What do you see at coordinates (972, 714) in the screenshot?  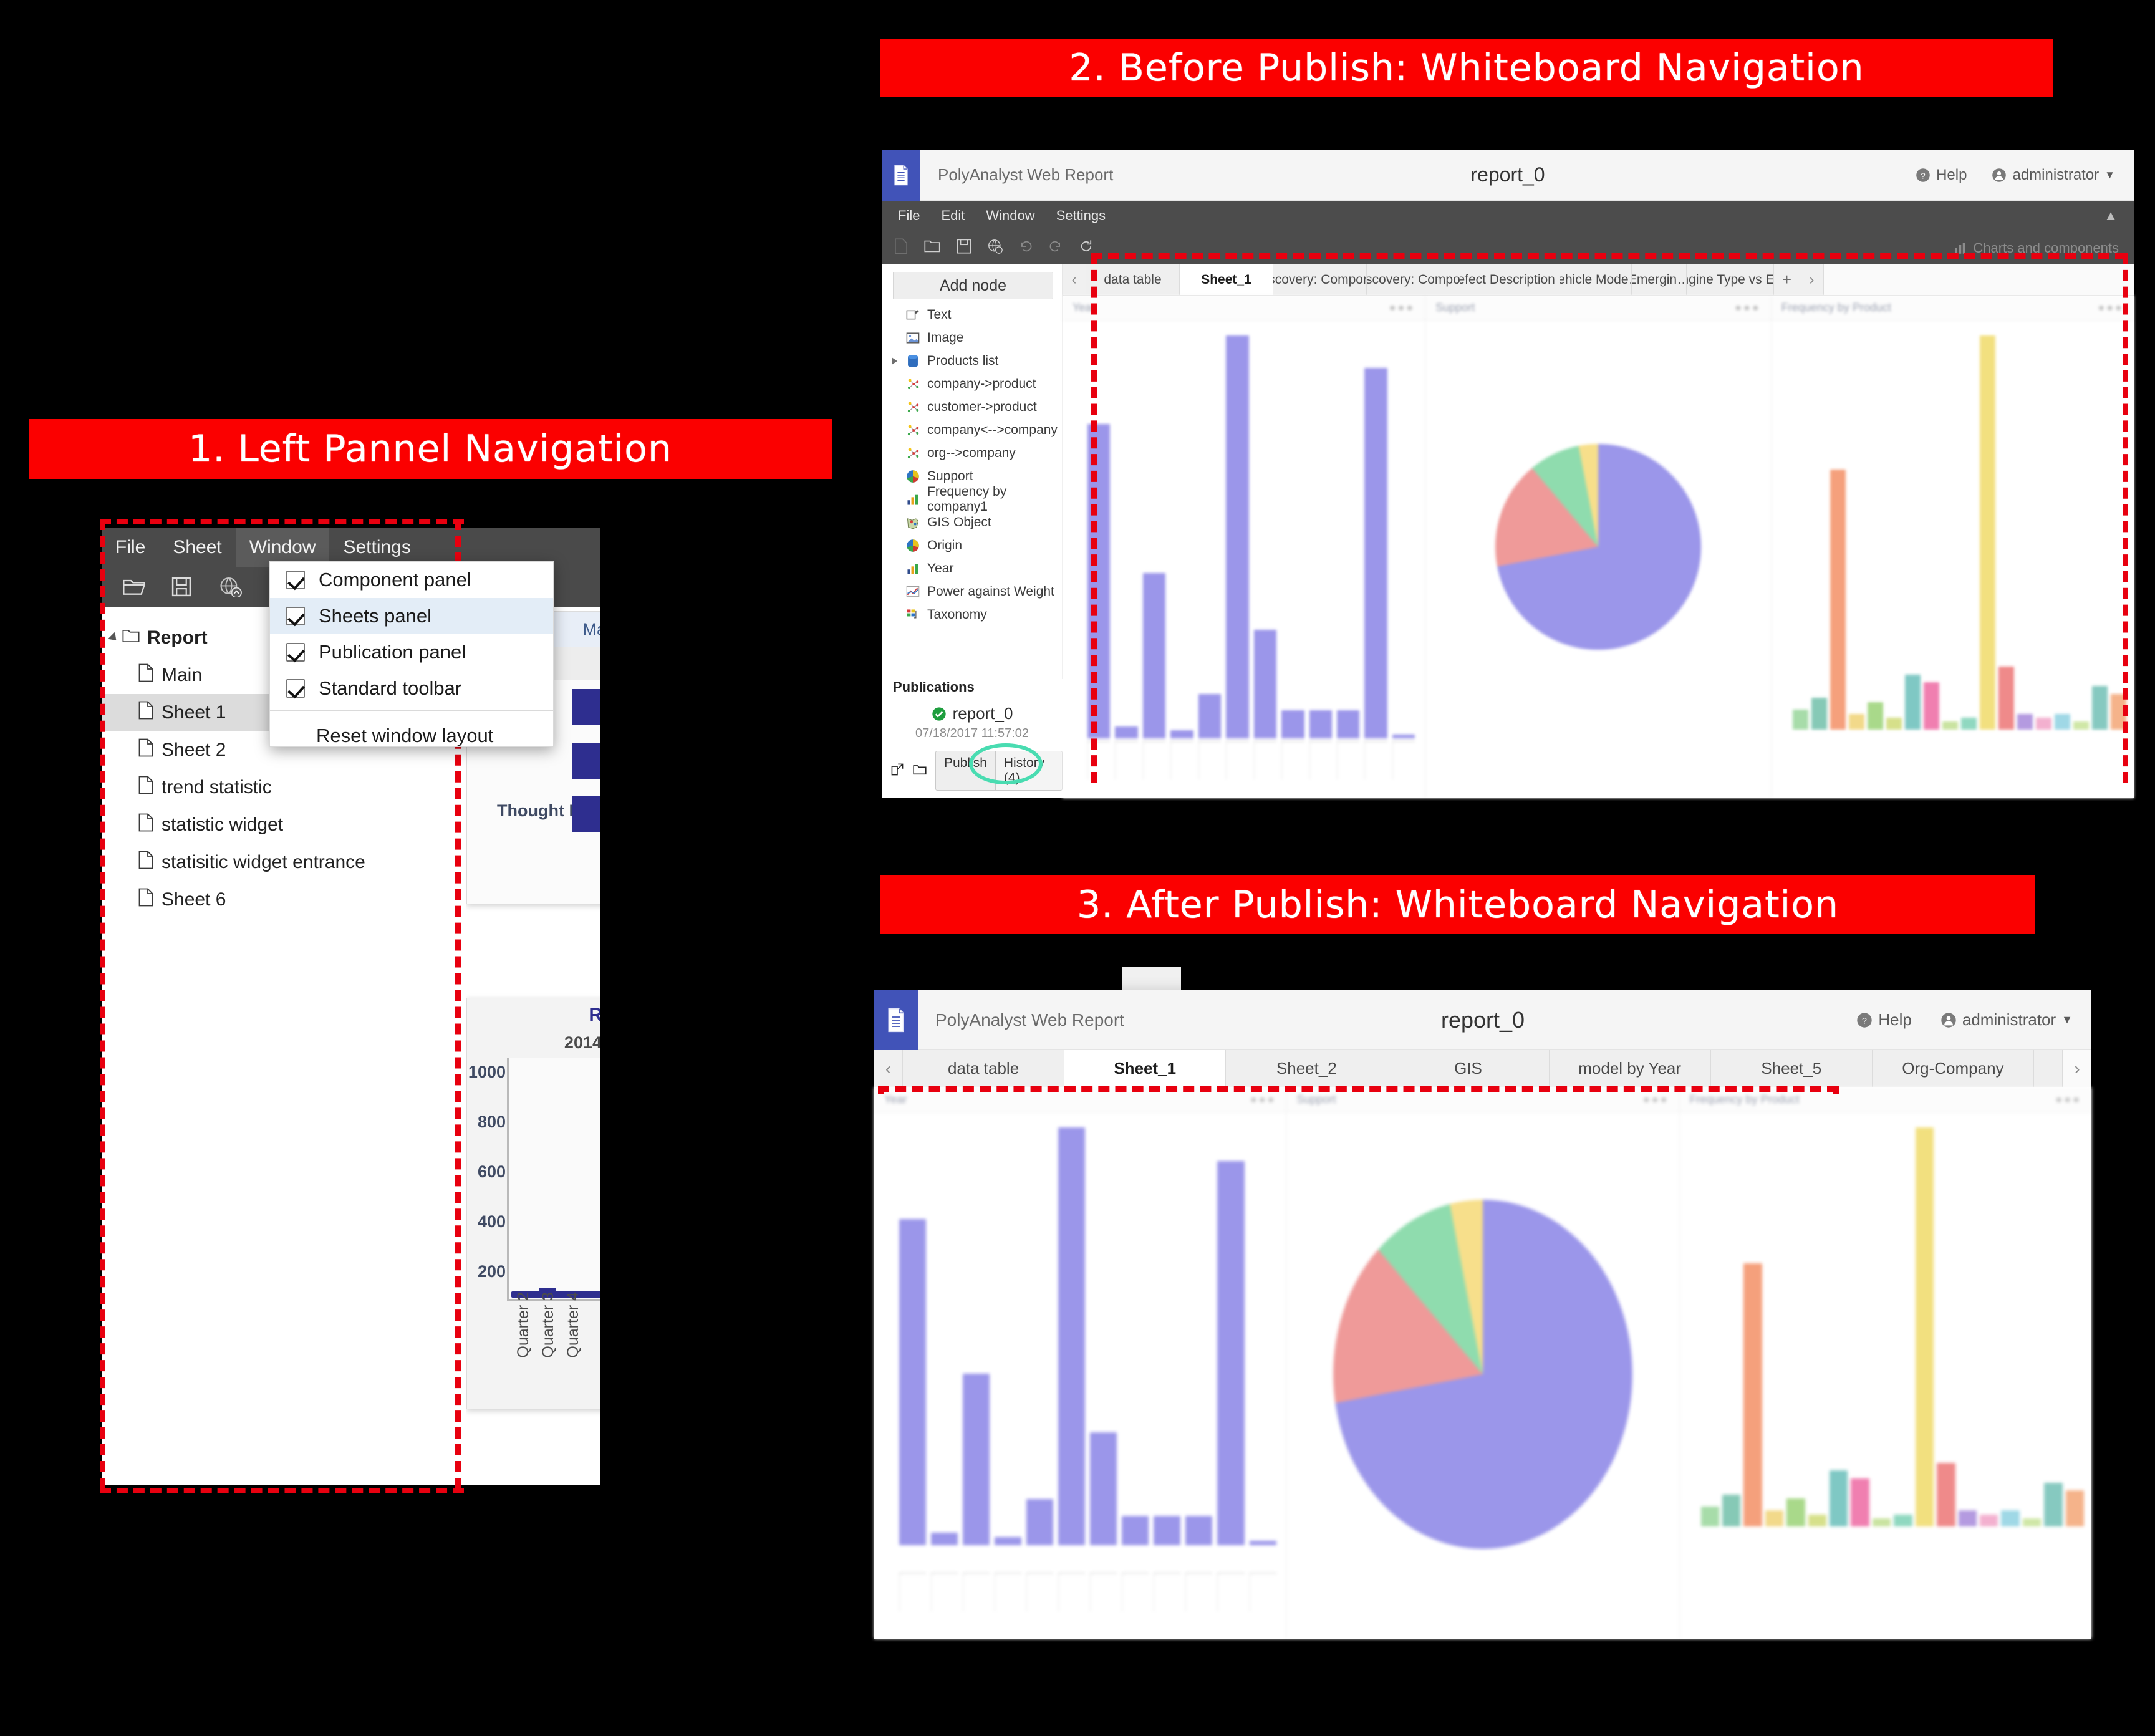 I see `publication-row: report_0` at bounding box center [972, 714].